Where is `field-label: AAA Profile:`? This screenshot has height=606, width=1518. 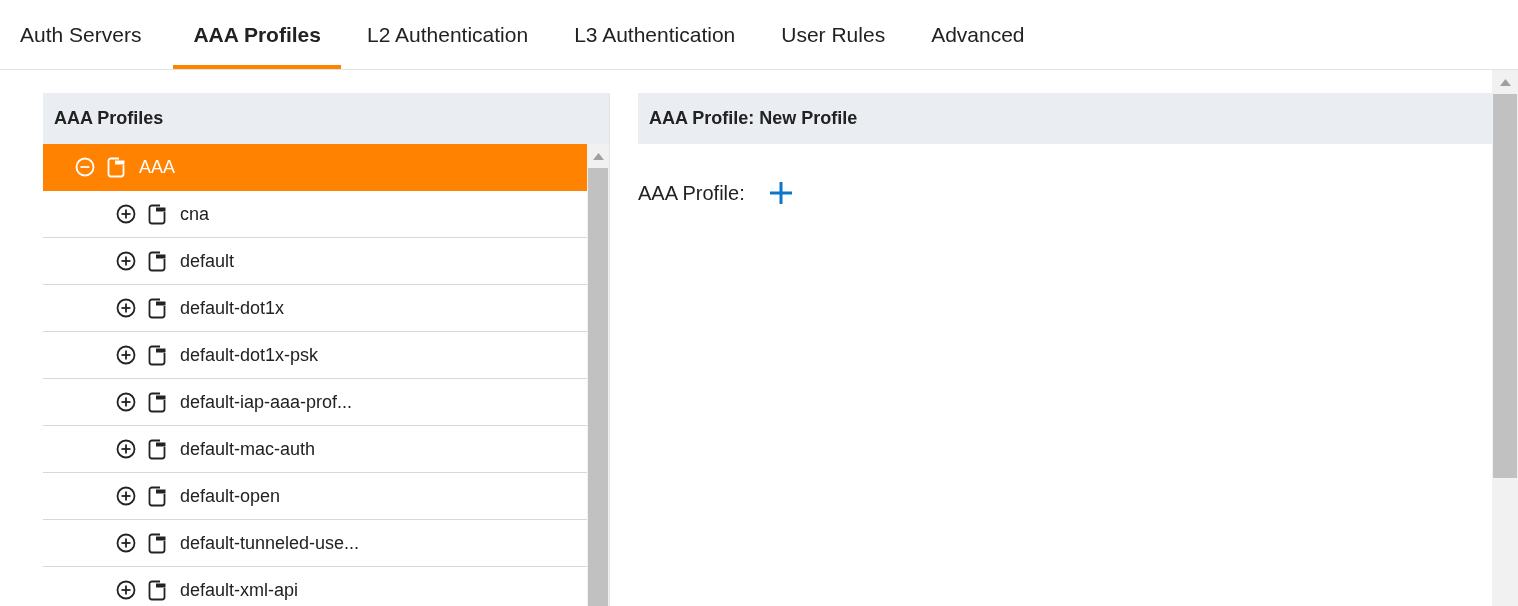
field-label: AAA Profile: is located at coordinates (691, 193).